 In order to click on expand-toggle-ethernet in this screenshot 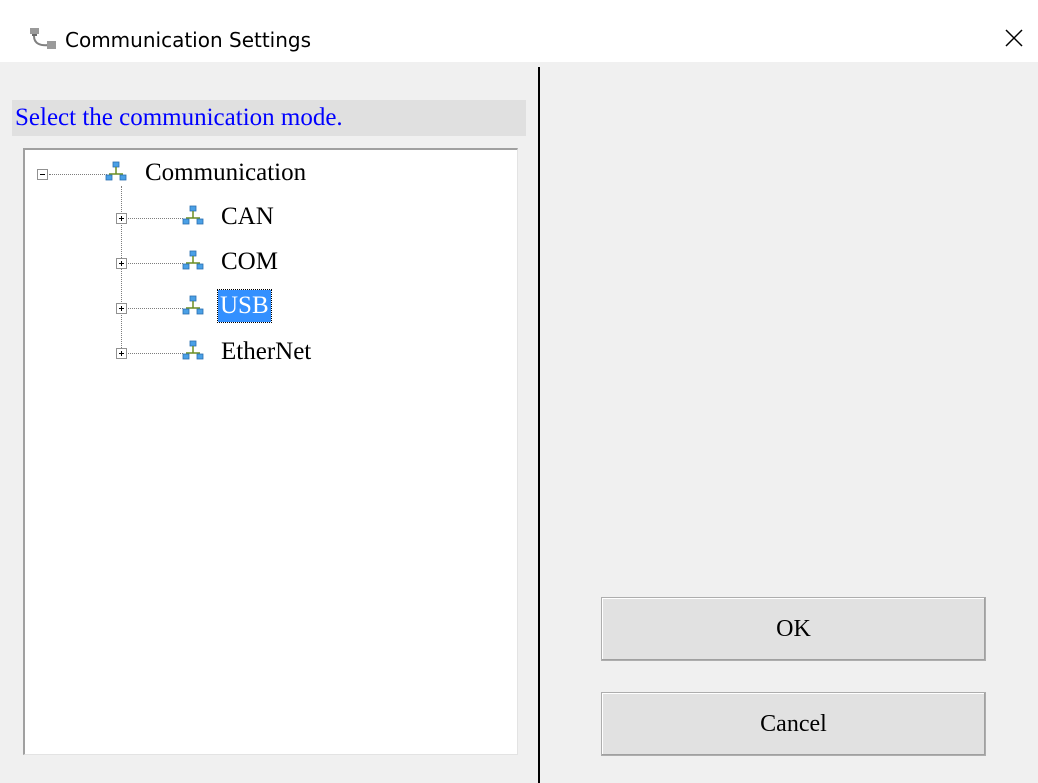, I will do `click(121, 353)`.